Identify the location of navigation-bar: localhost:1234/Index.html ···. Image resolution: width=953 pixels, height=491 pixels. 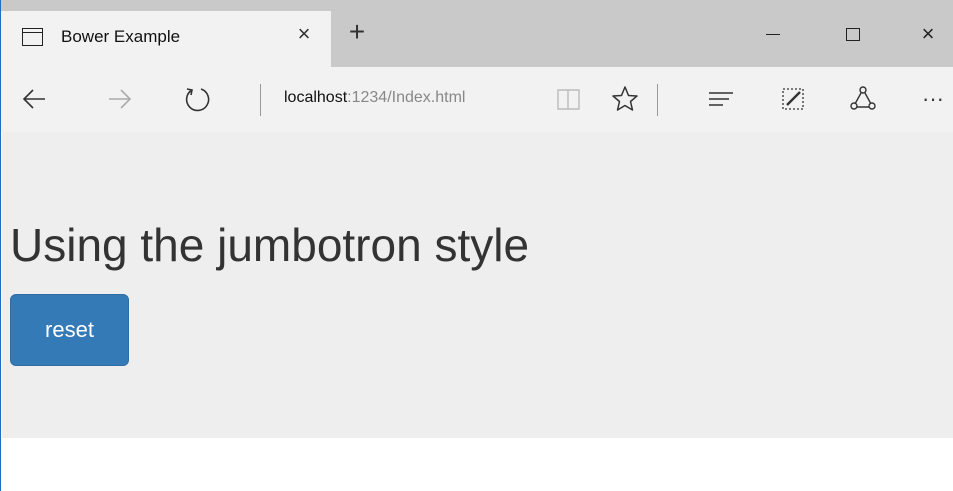
(477, 99).